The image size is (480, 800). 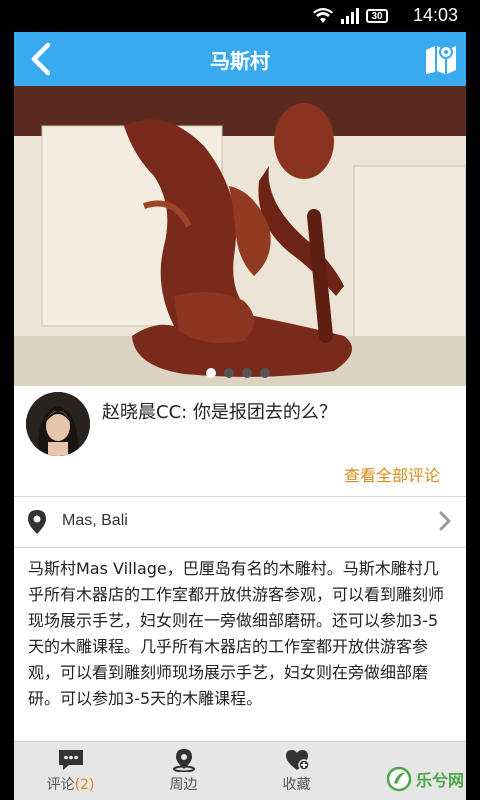 I want to click on page-title: 马斯村, so click(x=240, y=60).